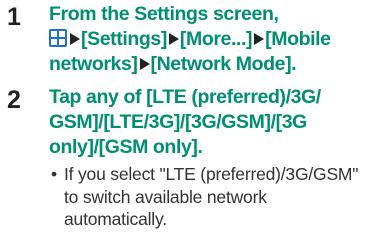  What do you see at coordinates (211, 174) in the screenshot?
I see `note-line: If you select "LTE (preferred)/3G/GSM"` at bounding box center [211, 174].